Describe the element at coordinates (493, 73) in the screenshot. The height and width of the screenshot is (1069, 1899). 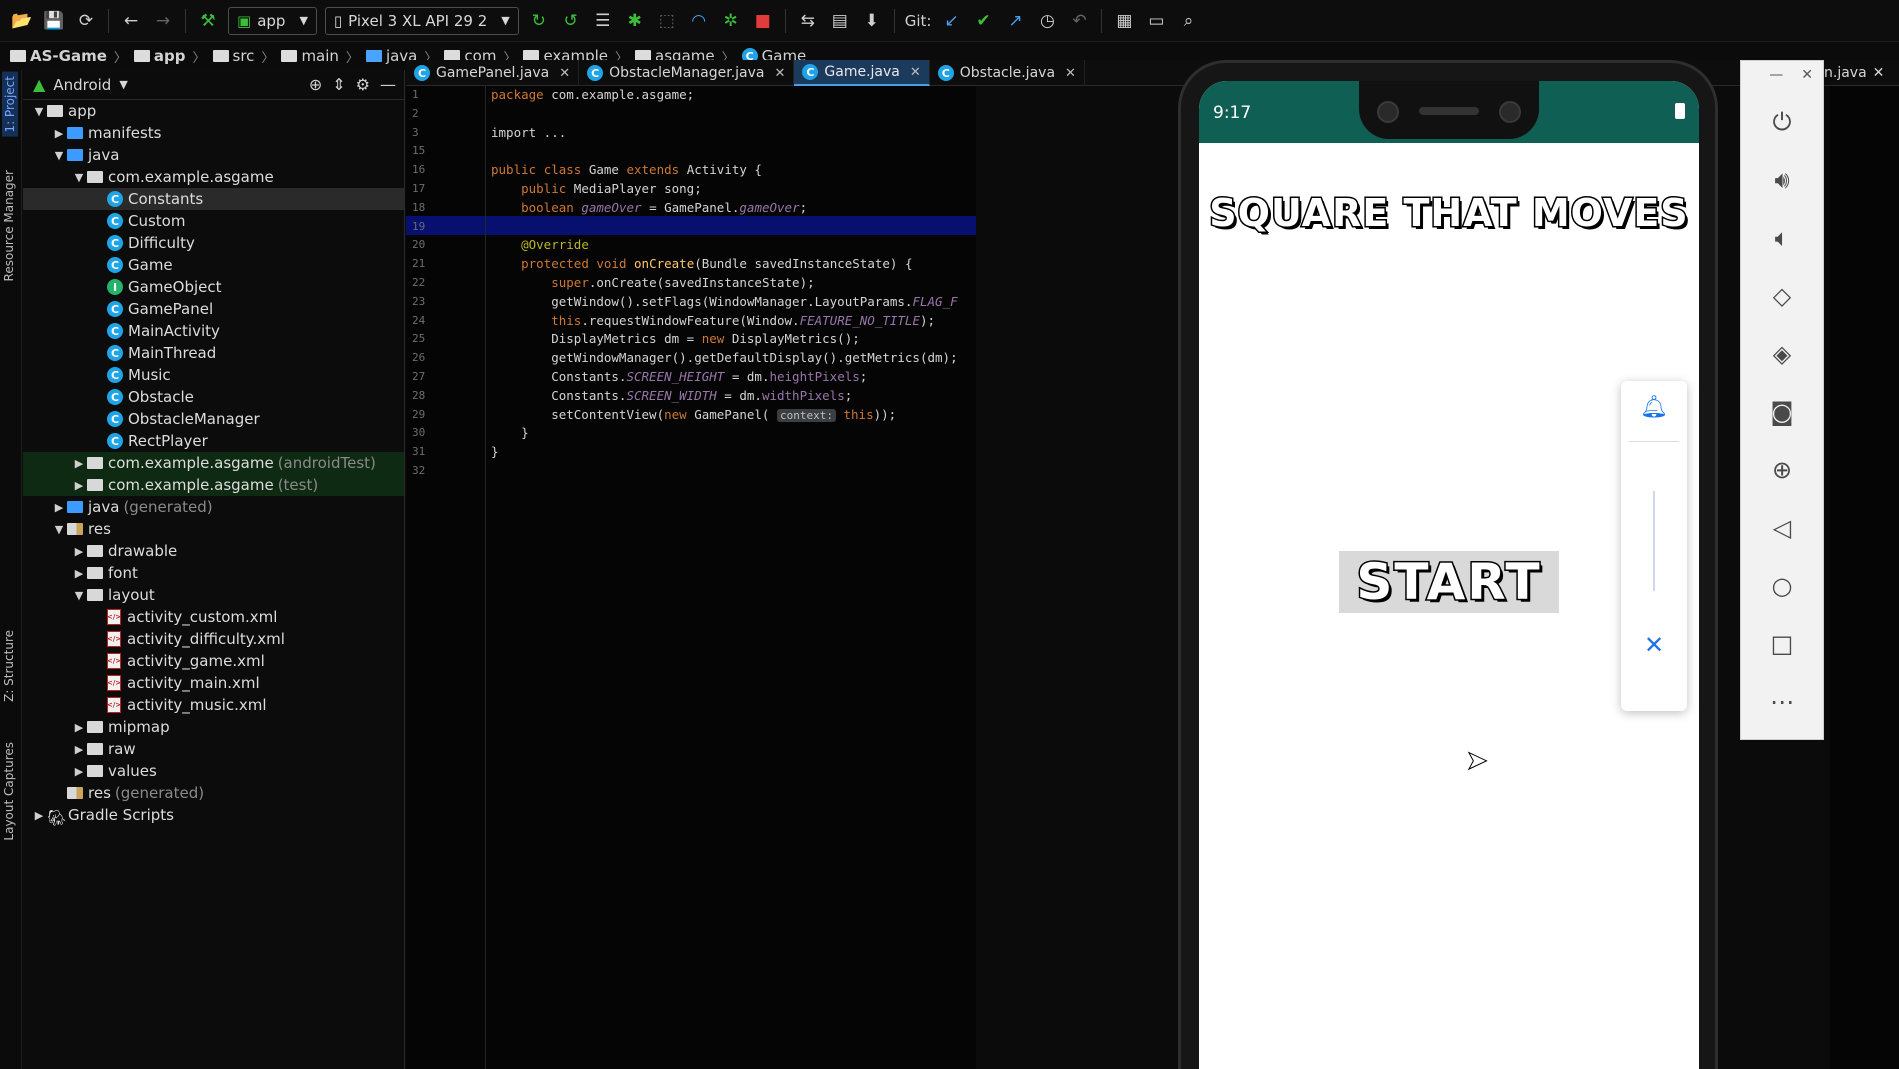
I see `tab-gamepanel: C GamePanel.java ✕` at that location.